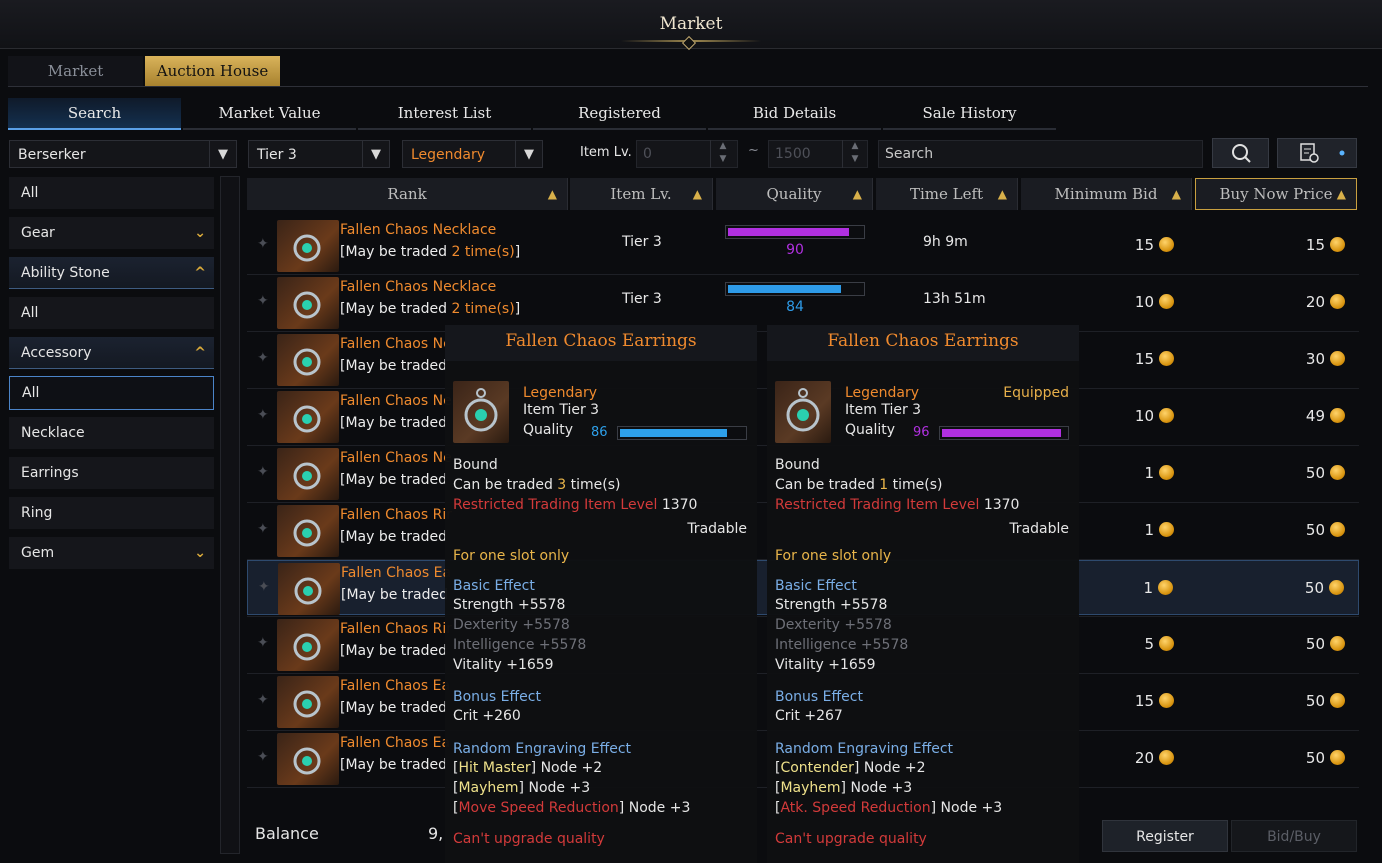  I want to click on tab-auction-house: Auction House, so click(212, 71).